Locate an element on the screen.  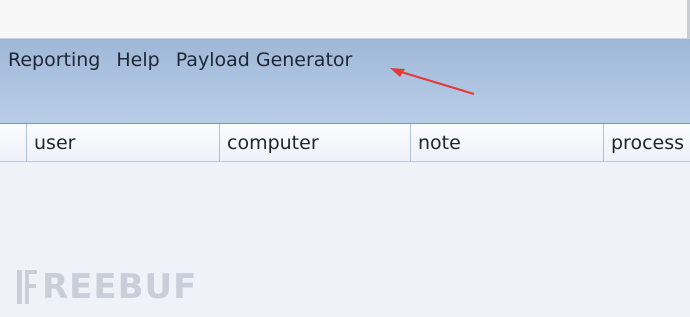
column-header-user: user is located at coordinates (123, 142).